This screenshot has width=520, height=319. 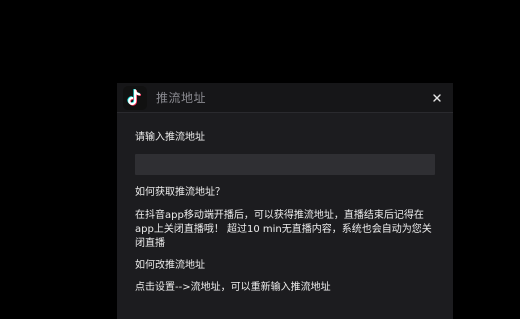 I want to click on change-heading: 如何改推流地址, so click(x=170, y=265).